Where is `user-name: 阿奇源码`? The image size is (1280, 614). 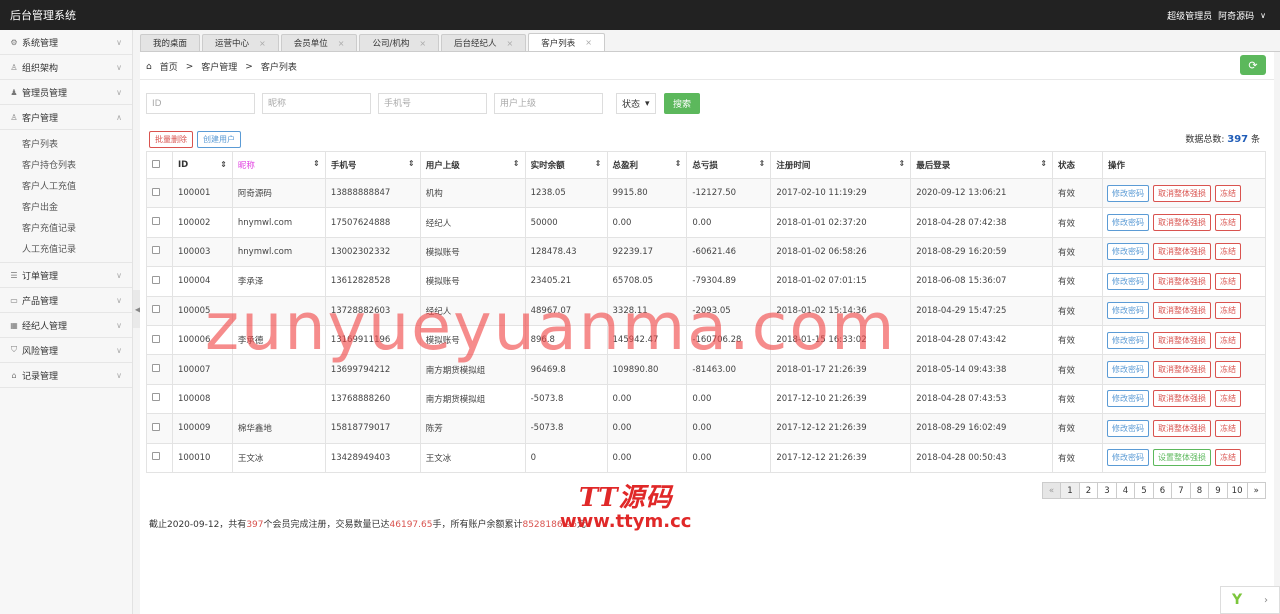 user-name: 阿奇源码 is located at coordinates (1236, 15).